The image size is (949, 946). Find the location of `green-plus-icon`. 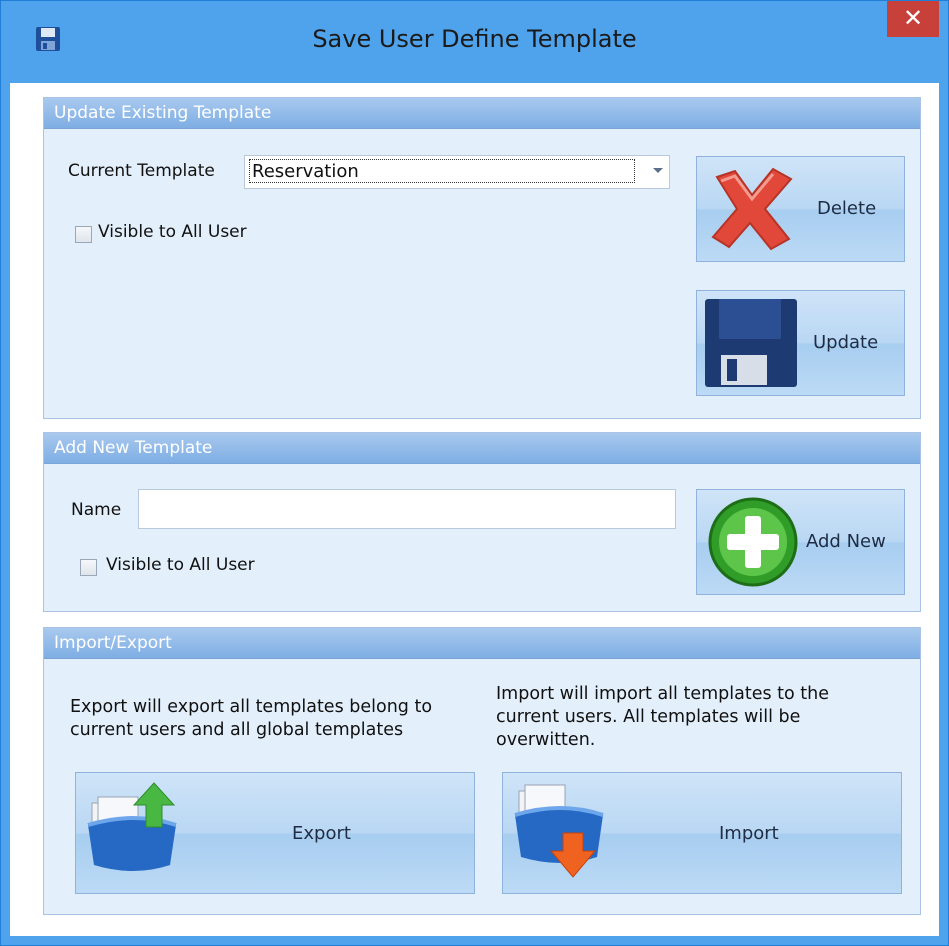

green-plus-icon is located at coordinates (753, 544).